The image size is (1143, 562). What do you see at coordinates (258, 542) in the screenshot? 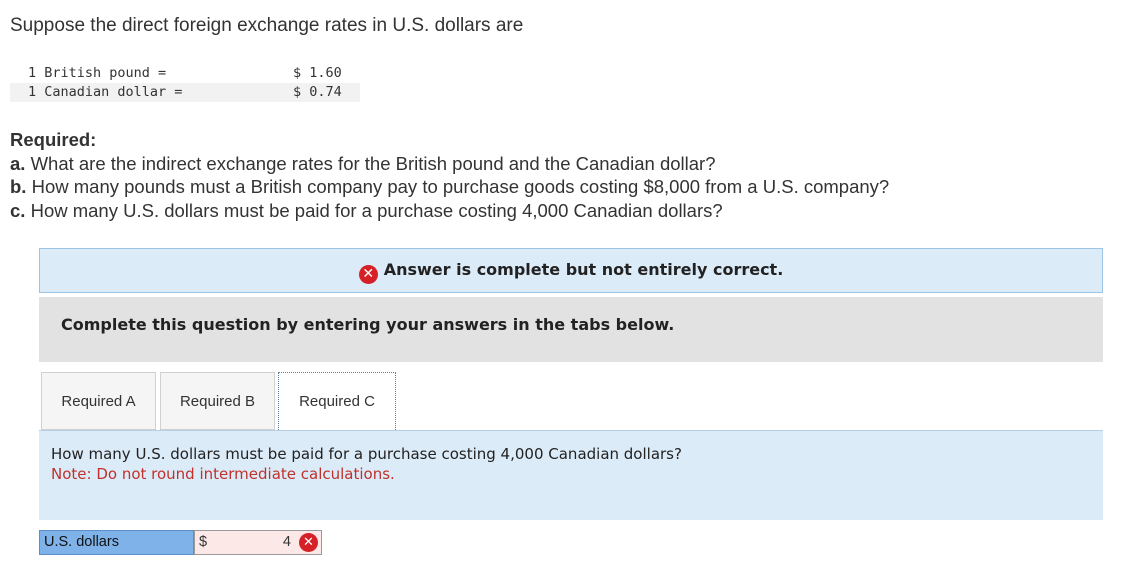
I see `answer-input: $ 4 ✕` at bounding box center [258, 542].